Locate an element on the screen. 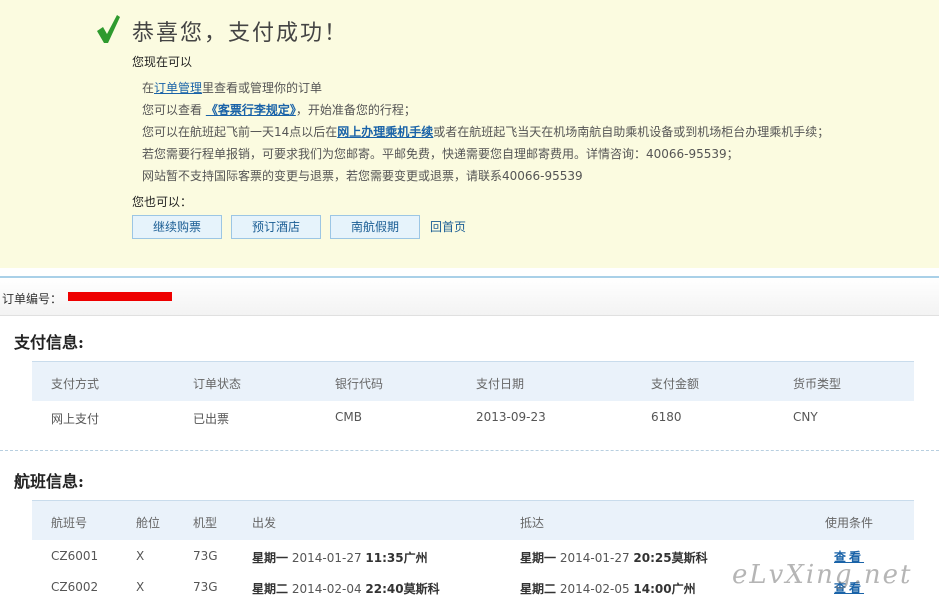  flight-number: CZ6002 is located at coordinates (75, 587).